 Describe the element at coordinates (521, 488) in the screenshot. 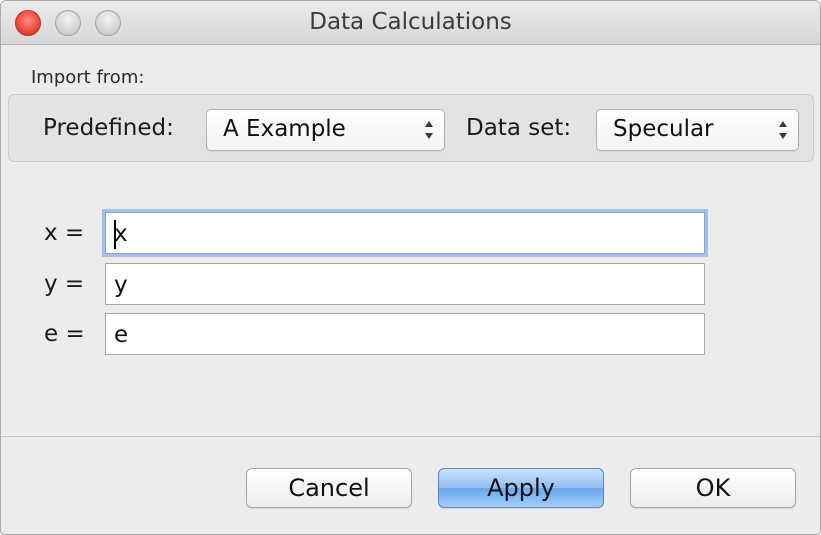

I see `apply-button: Apply` at that location.